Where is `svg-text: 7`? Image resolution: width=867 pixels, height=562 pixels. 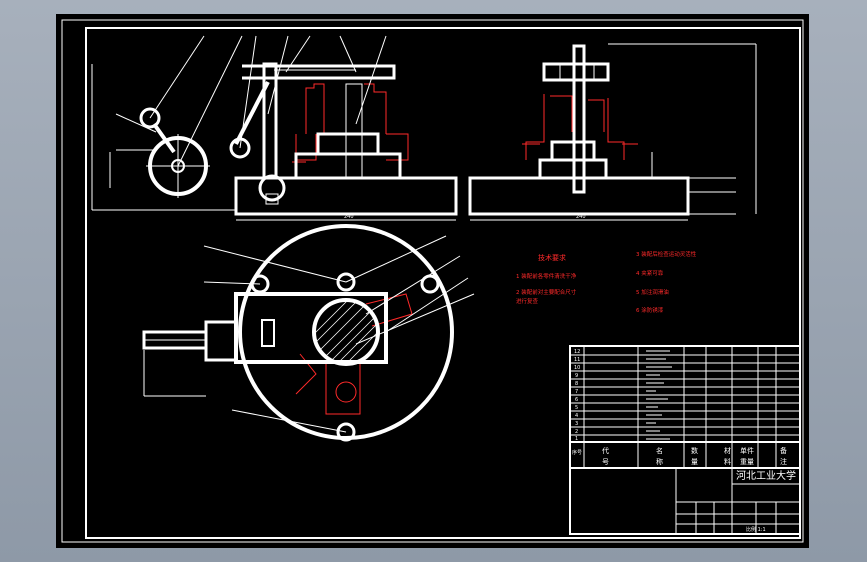 svg-text: 7 is located at coordinates (576, 392).